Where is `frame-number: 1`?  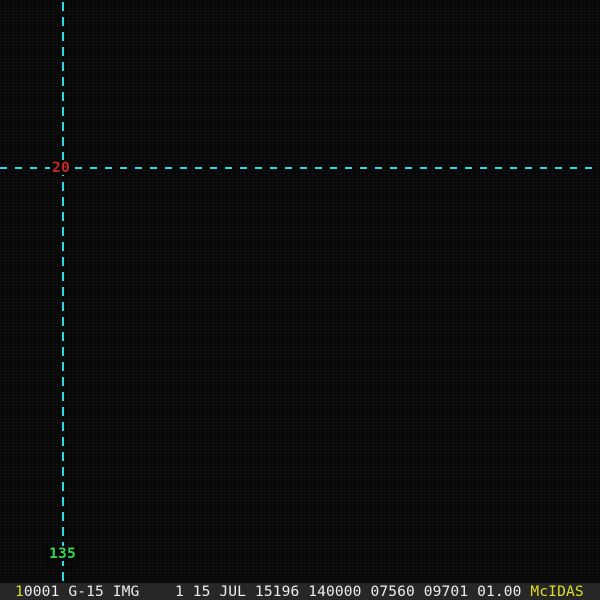
frame-number: 1 is located at coordinates (19, 591).